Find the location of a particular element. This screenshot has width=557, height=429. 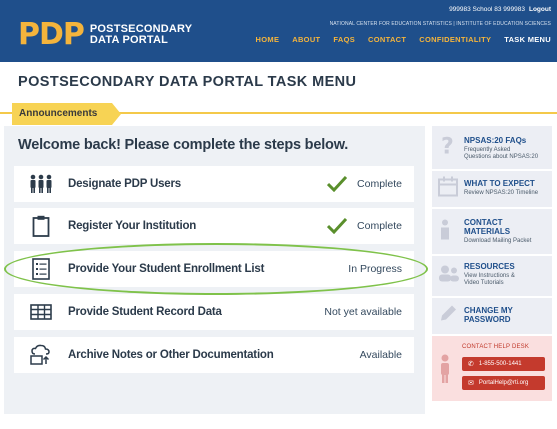

page-title: POSTSECONDARY DATA PORTAL TASK MENU is located at coordinates (187, 82).